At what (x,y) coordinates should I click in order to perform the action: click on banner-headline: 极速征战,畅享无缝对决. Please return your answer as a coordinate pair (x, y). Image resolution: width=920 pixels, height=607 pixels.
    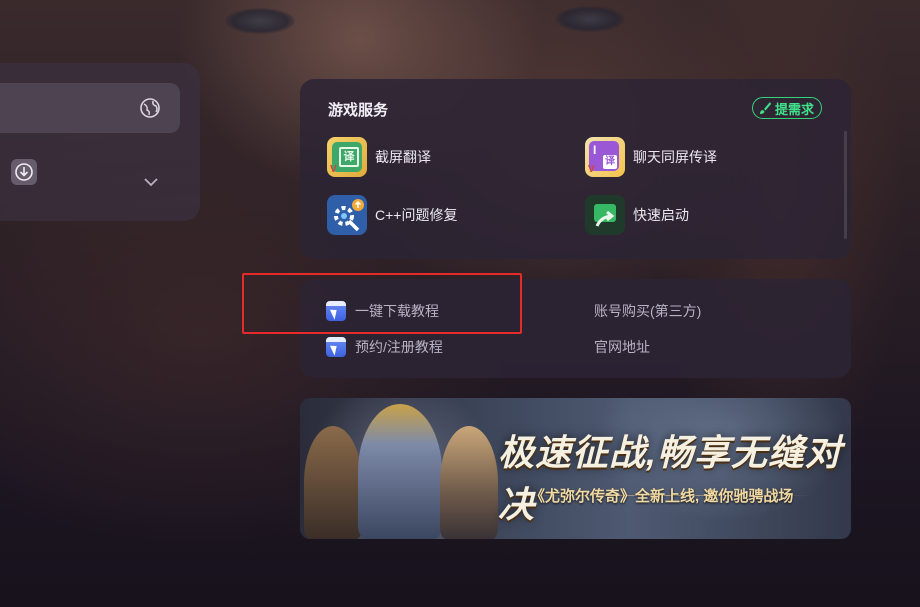
    Looking at the image, I should click on (670, 478).